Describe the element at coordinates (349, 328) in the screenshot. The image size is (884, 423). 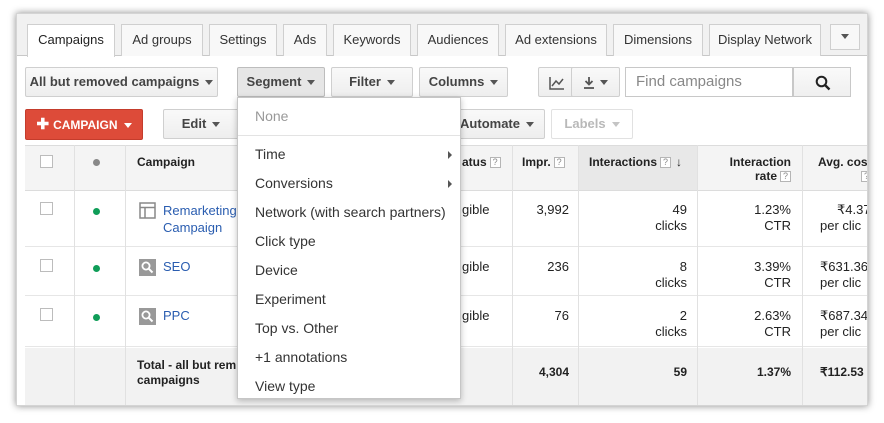
I see `segment-option-top-vs-other: Top vs. Other` at that location.